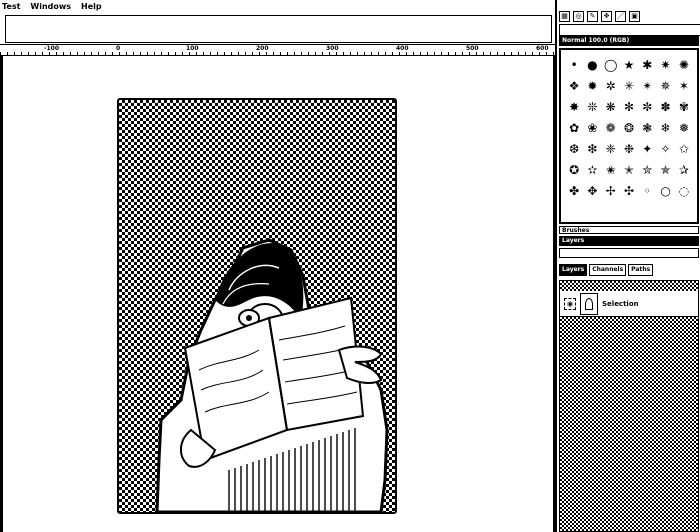 This screenshot has height=532, width=700. Describe the element at coordinates (647, 190) in the screenshot. I see `brush-item: ◦` at that location.